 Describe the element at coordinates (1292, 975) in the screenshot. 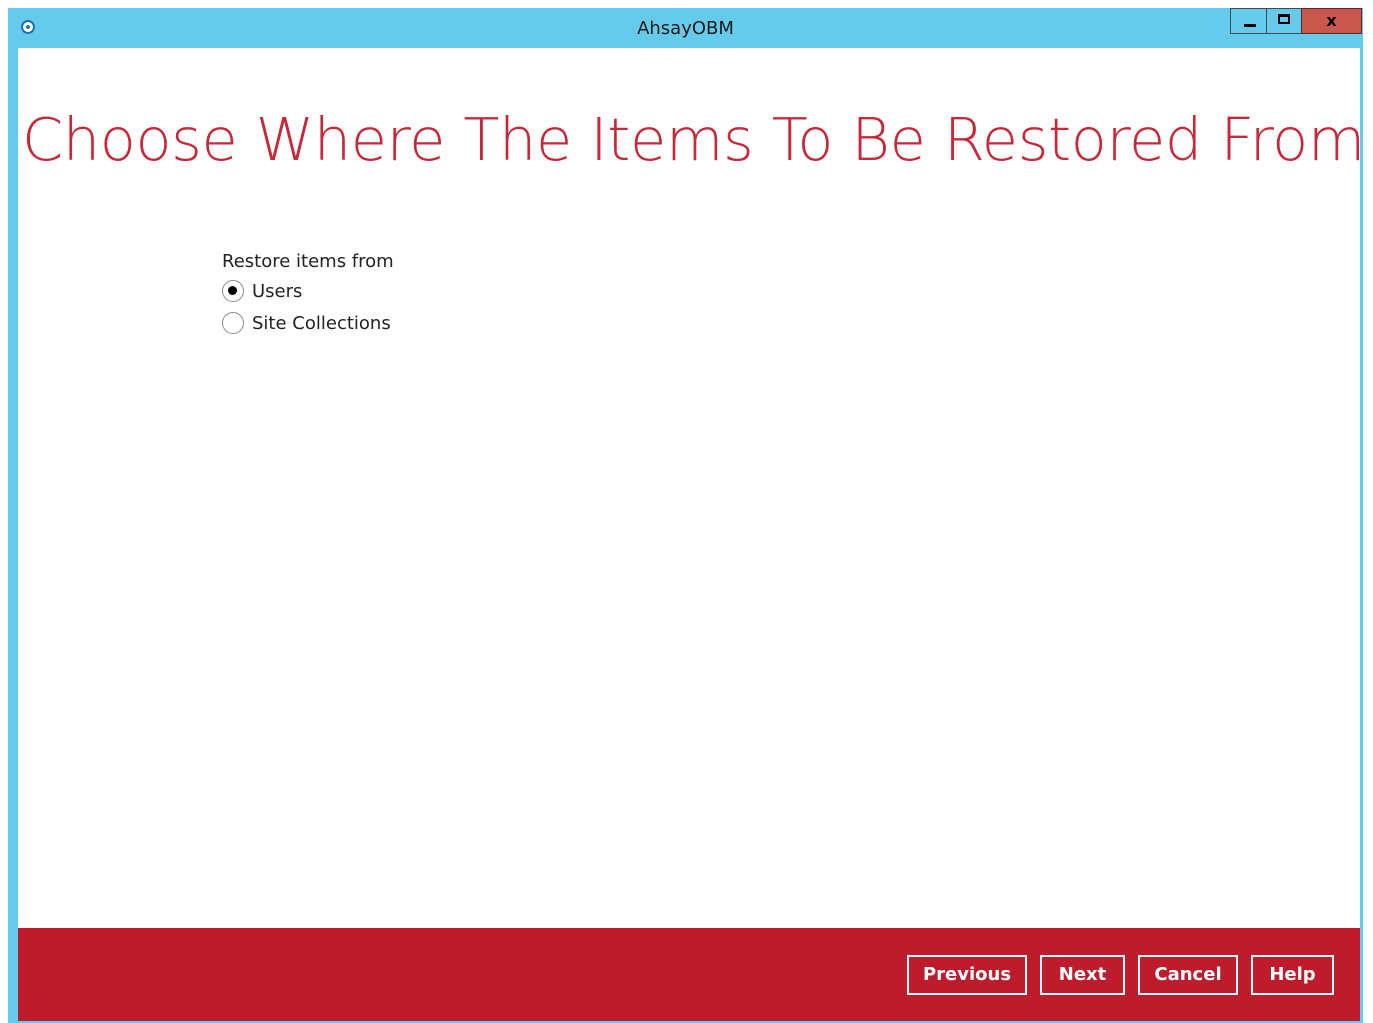

I see `help-button: Help` at that location.